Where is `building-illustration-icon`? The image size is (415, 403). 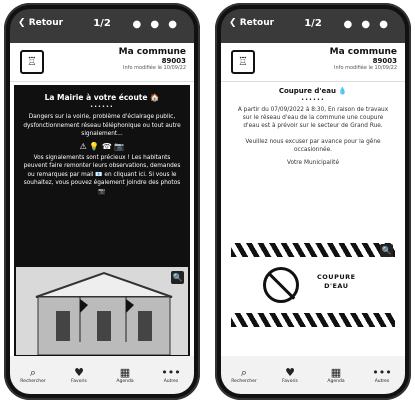
building-illustration-icon is located at coordinates (102, 311).